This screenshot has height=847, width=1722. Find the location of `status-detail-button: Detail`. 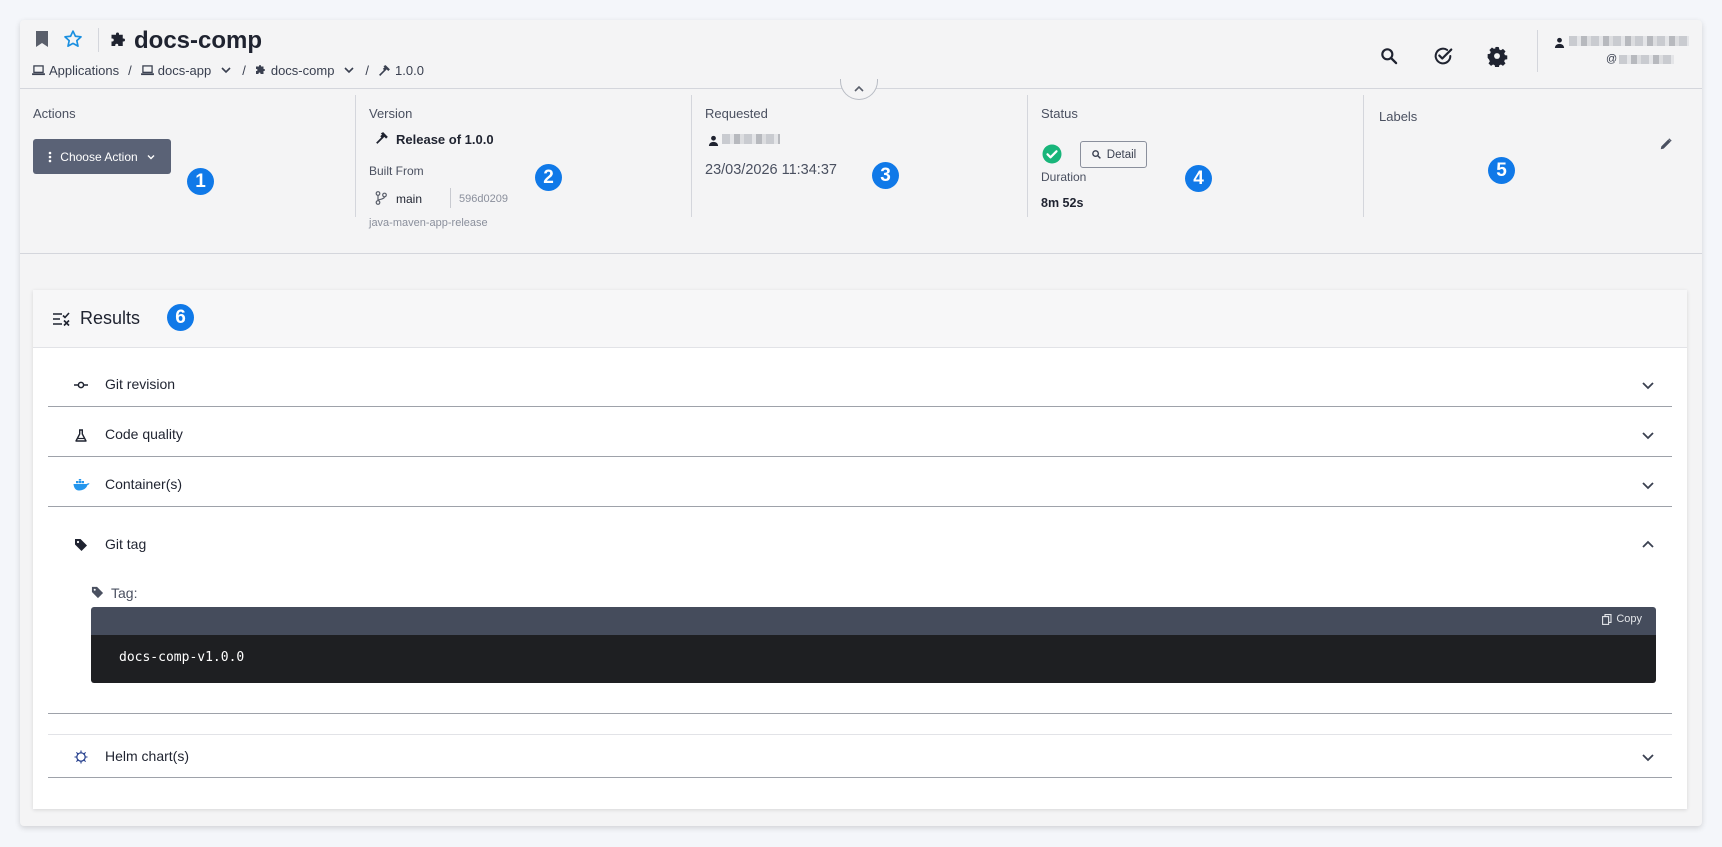

status-detail-button: Detail is located at coordinates (1113, 154).